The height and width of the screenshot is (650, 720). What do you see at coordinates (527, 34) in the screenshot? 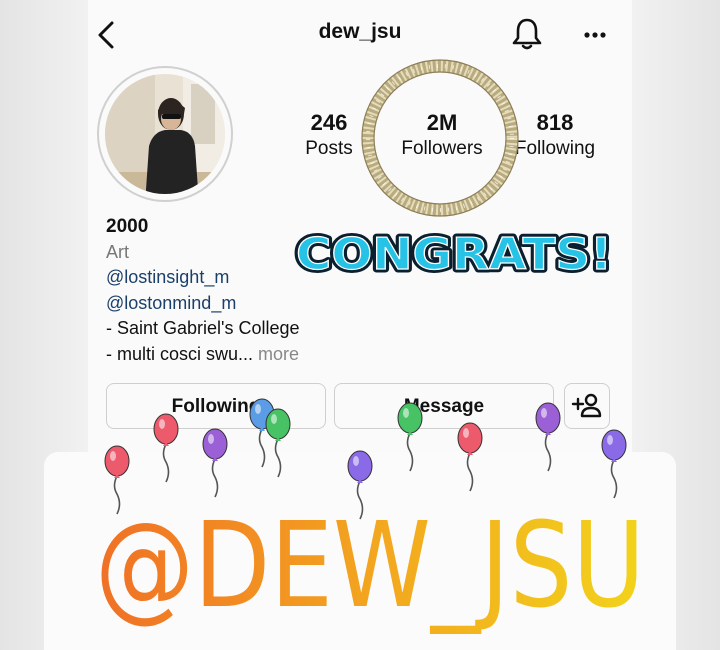
I see `bell-icon` at bounding box center [527, 34].